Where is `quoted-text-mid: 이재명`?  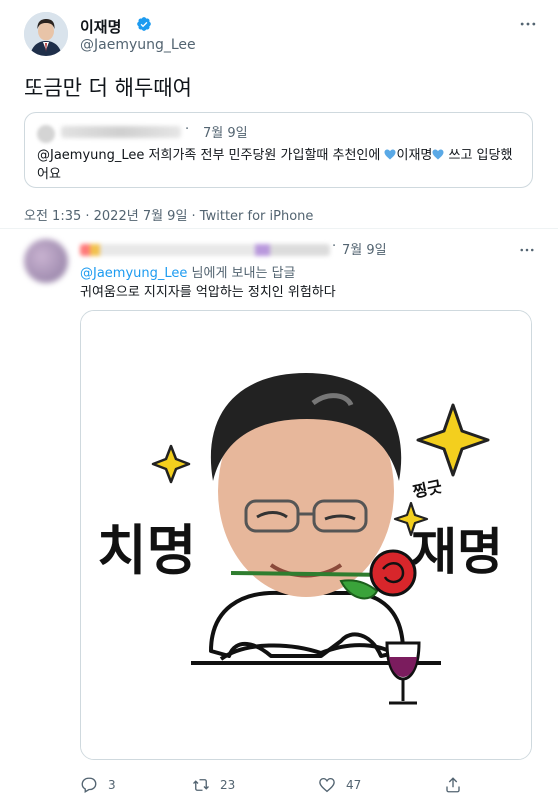 quoted-text-mid: 이재명 is located at coordinates (414, 155).